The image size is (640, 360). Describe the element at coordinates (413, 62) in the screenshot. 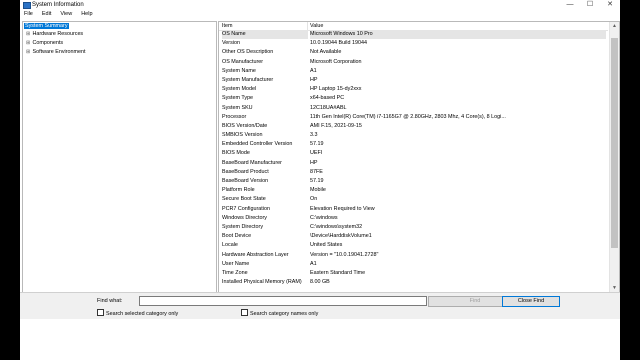

I see `table-row: OS Manufacturer Microsoft Corporation` at that location.